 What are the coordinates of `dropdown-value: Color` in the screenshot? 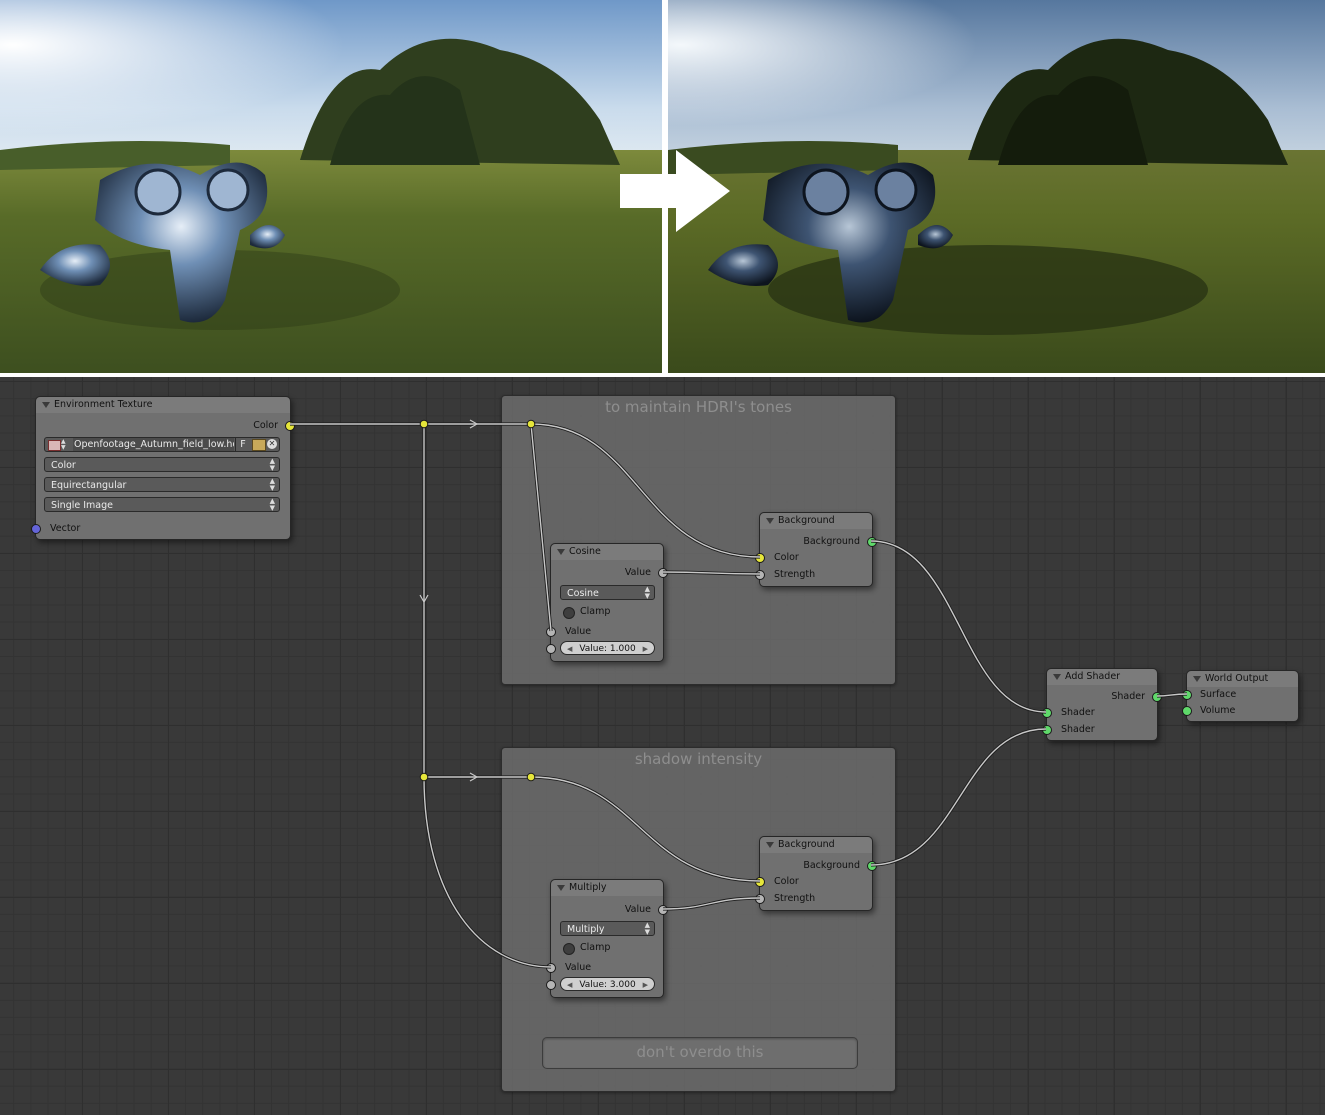 It's located at (63, 465).